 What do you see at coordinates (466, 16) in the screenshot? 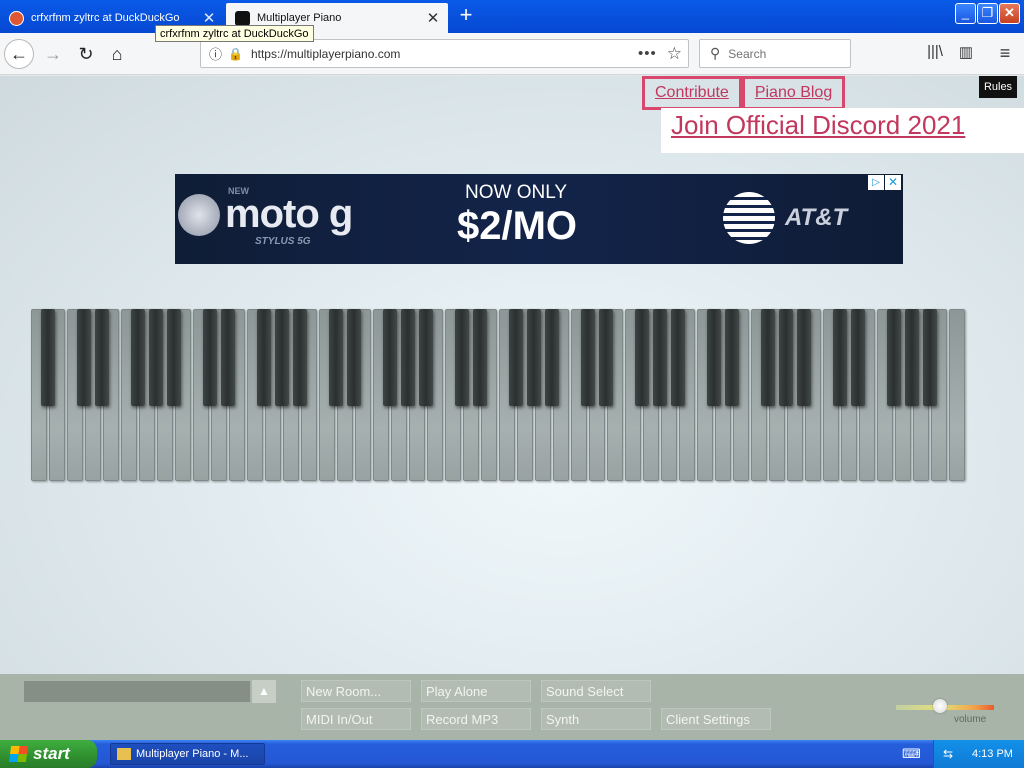
I see `plus-icon: +` at bounding box center [466, 16].